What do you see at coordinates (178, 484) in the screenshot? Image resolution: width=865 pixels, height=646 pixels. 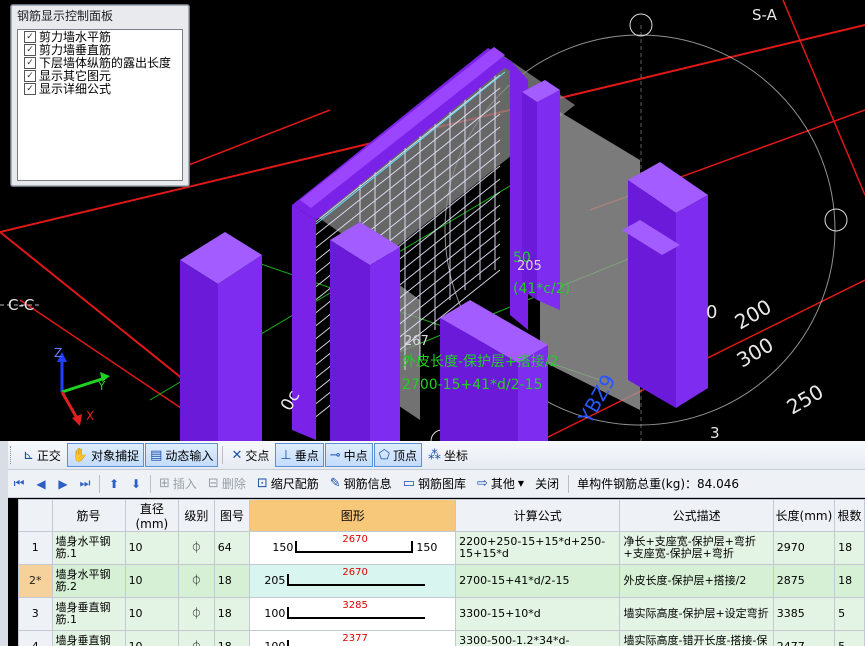 I see `insert-button: ⊞ 插入` at bounding box center [178, 484].